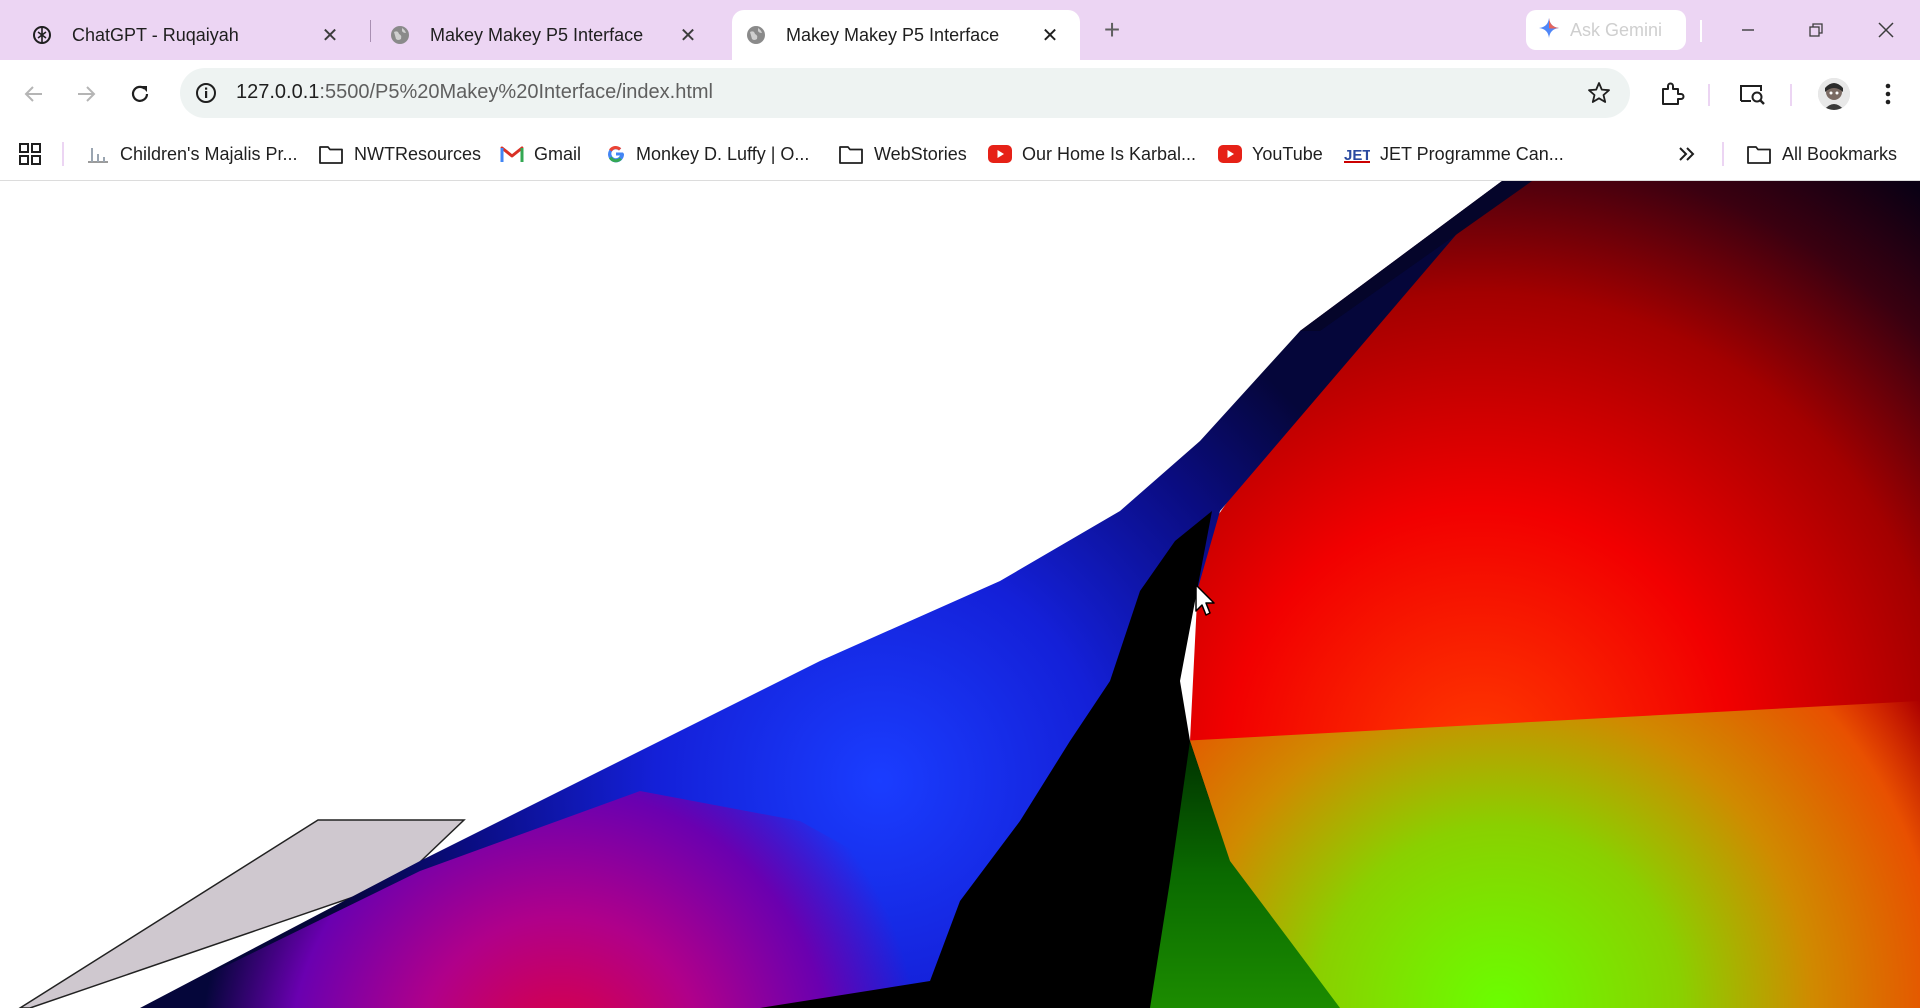 Image resolution: width=1920 pixels, height=1008 pixels. I want to click on chrome-menu-icon, so click(1888, 94).